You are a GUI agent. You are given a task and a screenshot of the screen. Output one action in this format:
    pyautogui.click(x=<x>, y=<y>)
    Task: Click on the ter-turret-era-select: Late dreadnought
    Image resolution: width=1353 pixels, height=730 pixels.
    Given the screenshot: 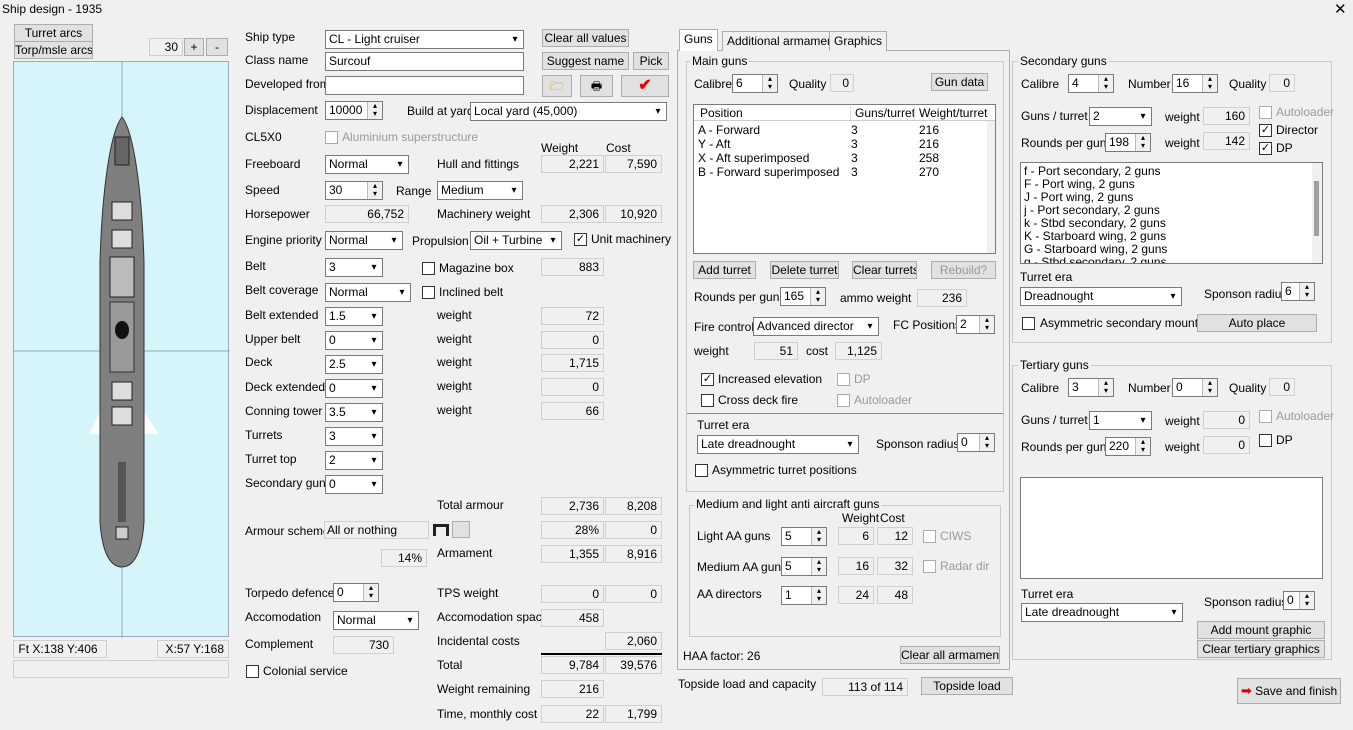 What is the action you would take?
    pyautogui.click(x=1102, y=612)
    